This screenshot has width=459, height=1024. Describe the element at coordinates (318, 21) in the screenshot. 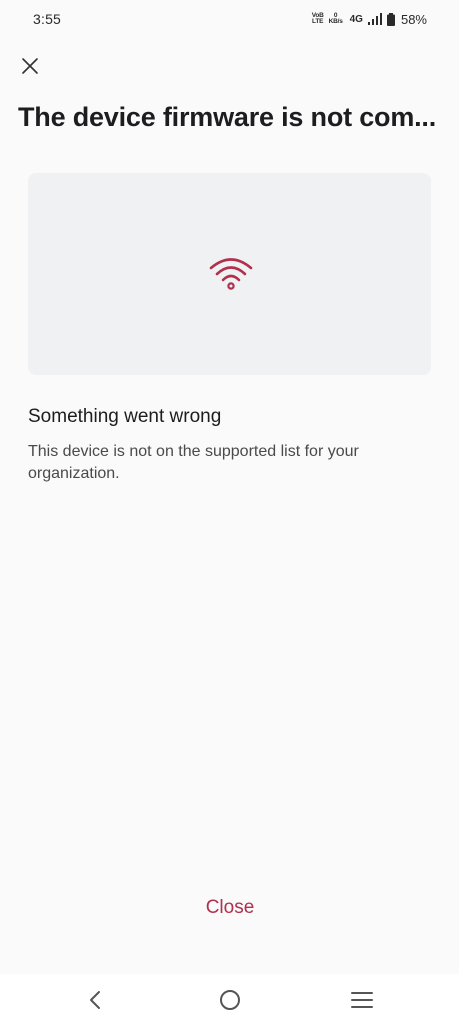

I see `volte-bottom-text: LTE` at that location.